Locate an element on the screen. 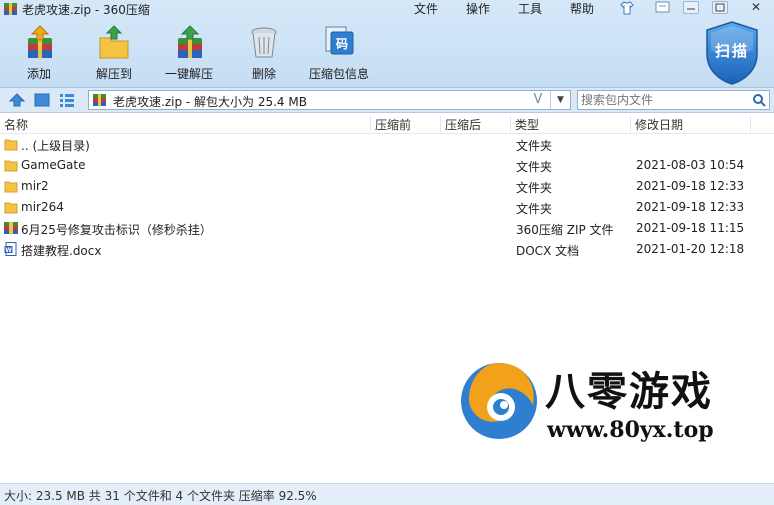 This screenshot has width=774, height=505. add-archive-icon is located at coordinates (40, 41).